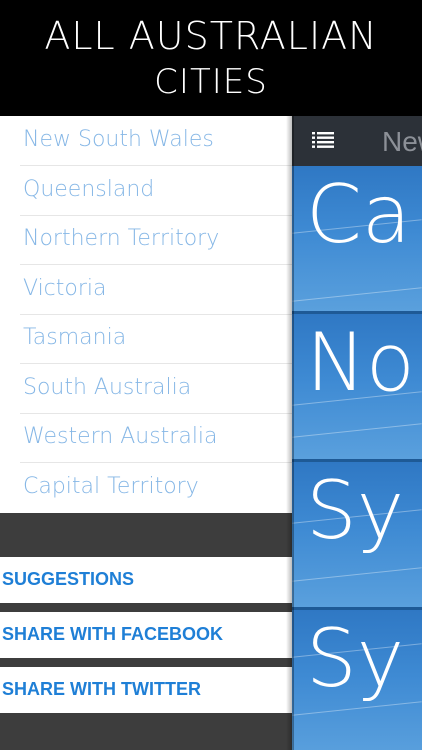 The width and height of the screenshot is (422, 750). Describe the element at coordinates (211, 36) in the screenshot. I see `banner-title-line1: ALL AUSTRALIAN` at that location.